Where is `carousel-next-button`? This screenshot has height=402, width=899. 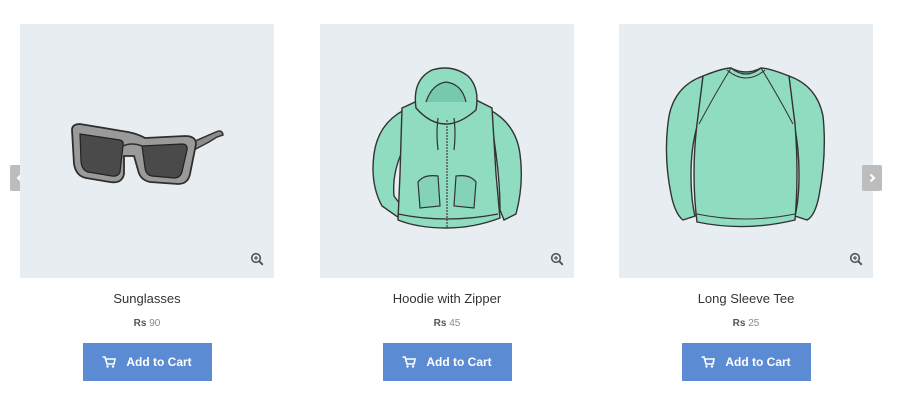
carousel-next-button is located at coordinates (872, 178).